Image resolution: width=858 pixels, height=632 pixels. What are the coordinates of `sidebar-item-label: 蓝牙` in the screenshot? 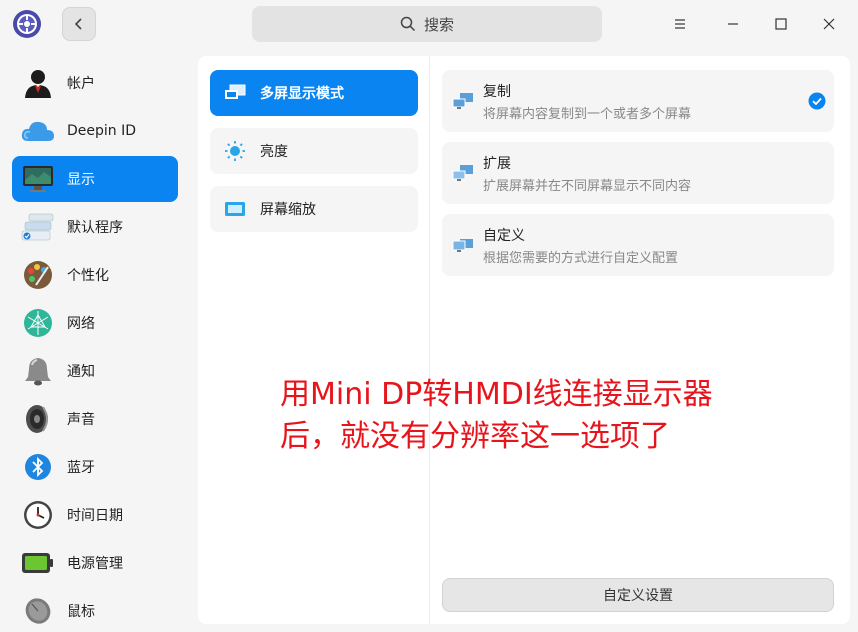 It's located at (81, 468).